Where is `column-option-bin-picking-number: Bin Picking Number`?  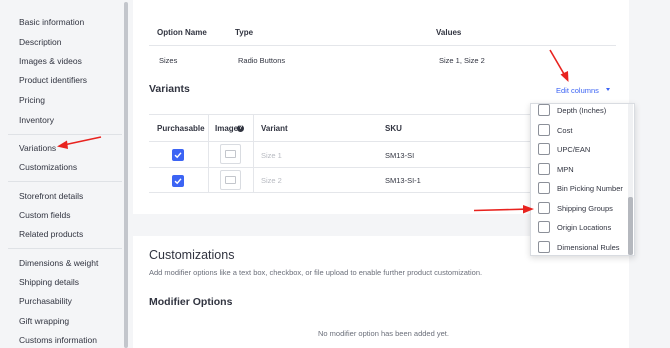
column-option-bin-picking-number: Bin Picking Number is located at coordinates (580, 189).